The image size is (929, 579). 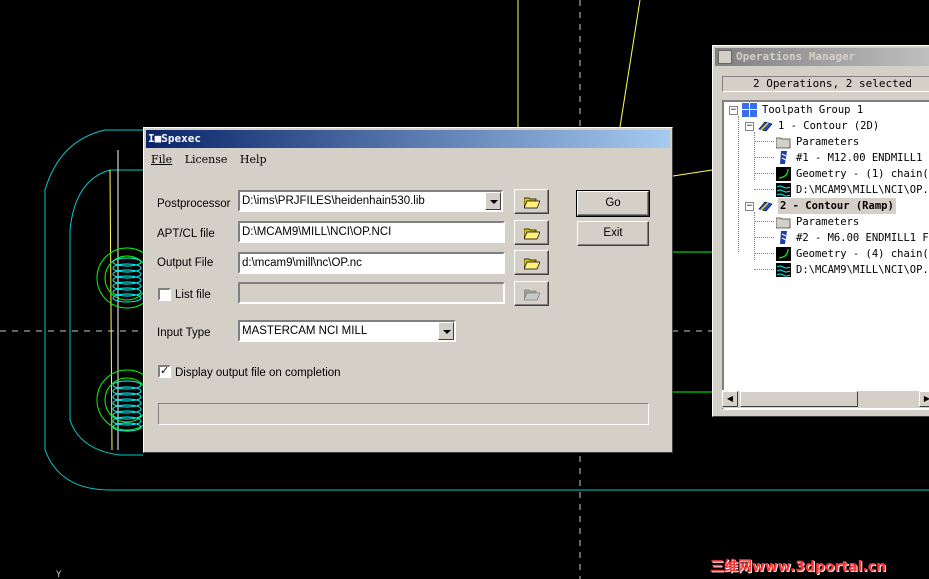 I want to click on input-type-dropdown-icon, so click(x=446, y=331).